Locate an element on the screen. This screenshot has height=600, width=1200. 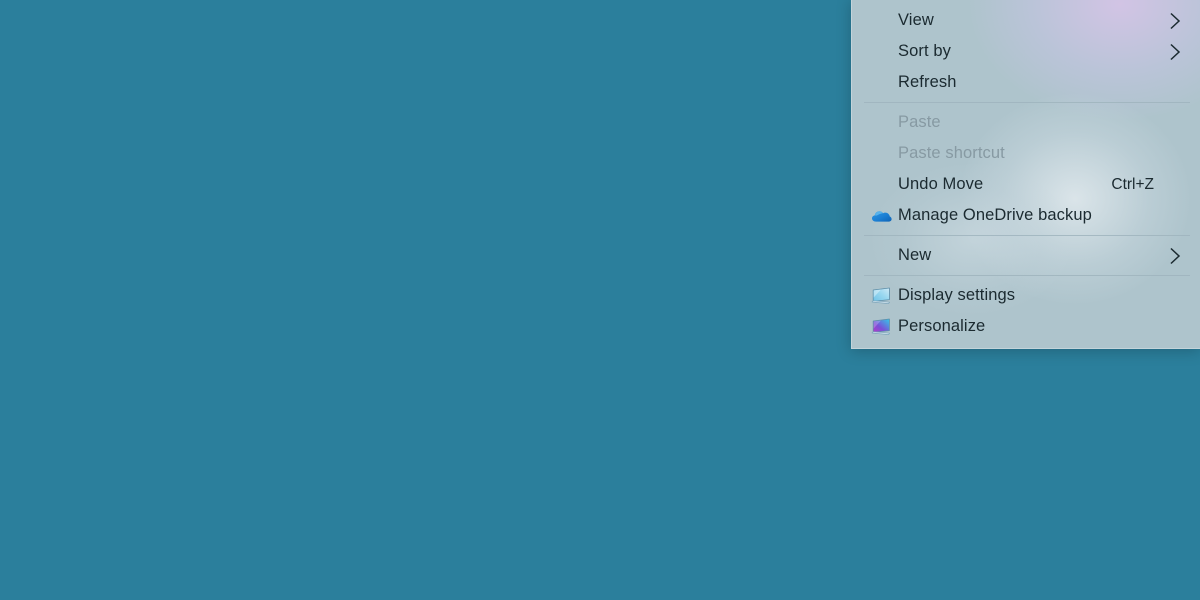
menu-item-paste: Paste is located at coordinates (1026, 122).